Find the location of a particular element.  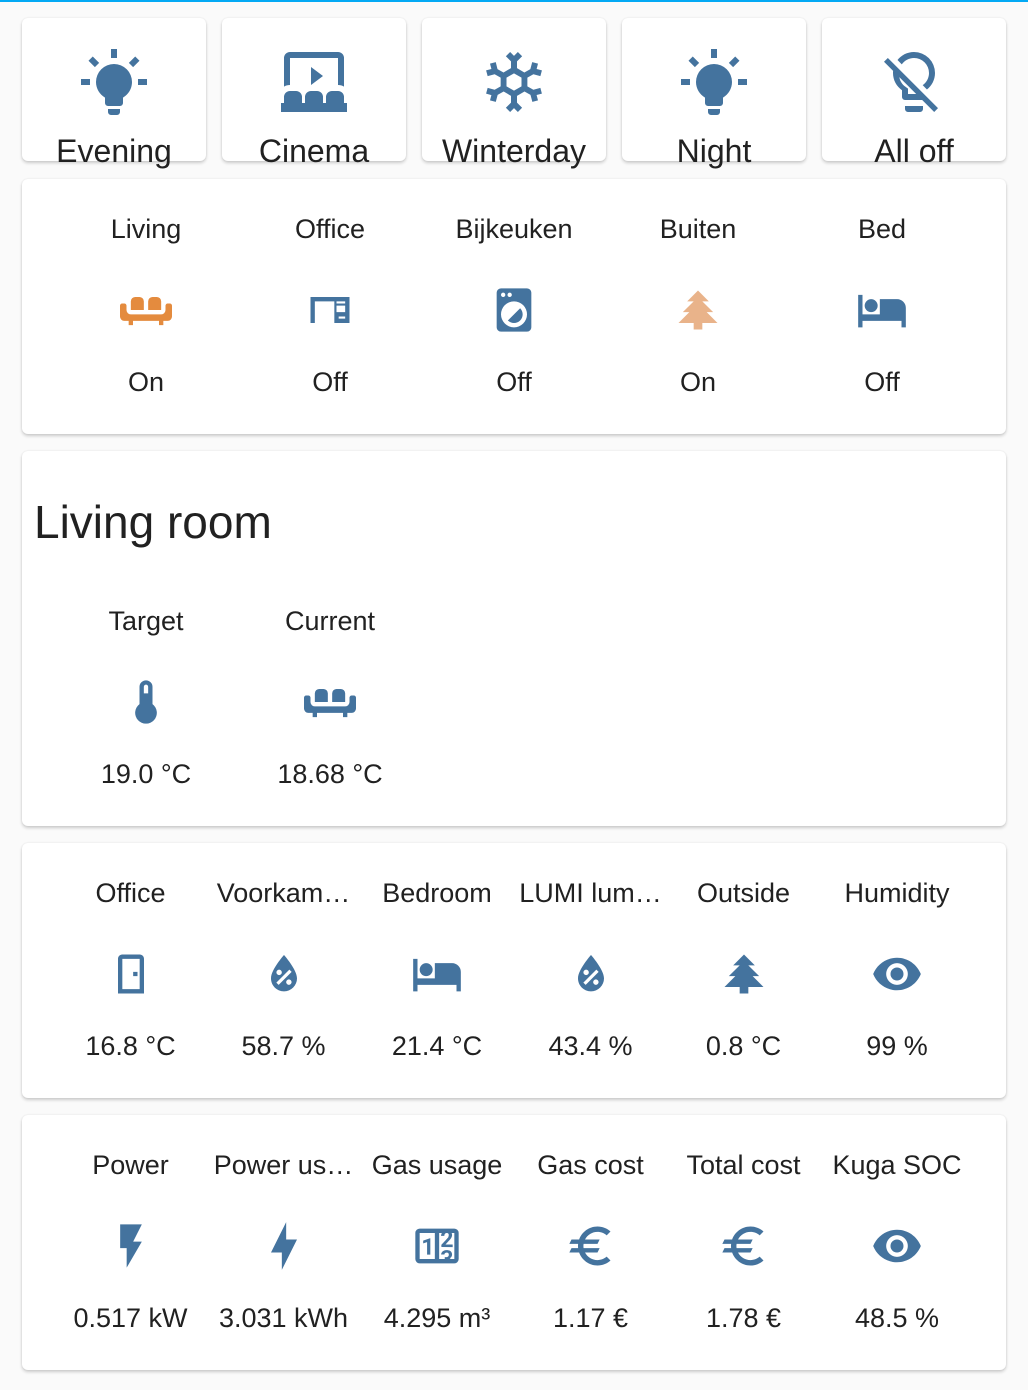

entity-current: Current 18.68 °C is located at coordinates (330, 699).